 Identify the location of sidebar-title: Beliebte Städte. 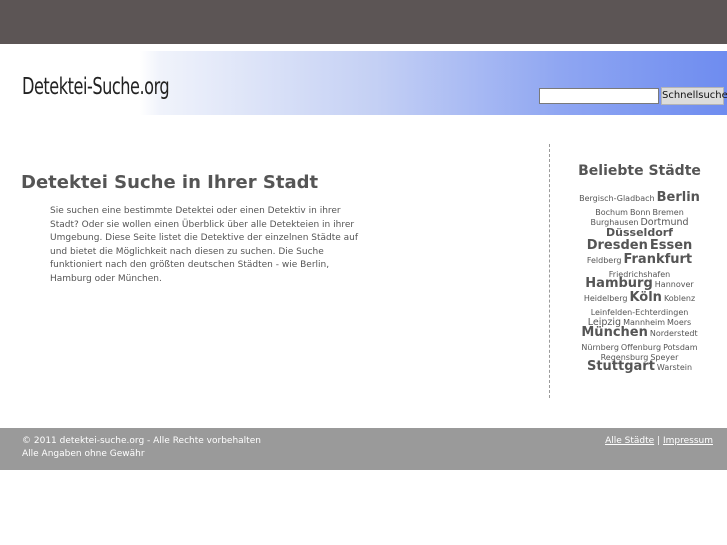
(639, 171).